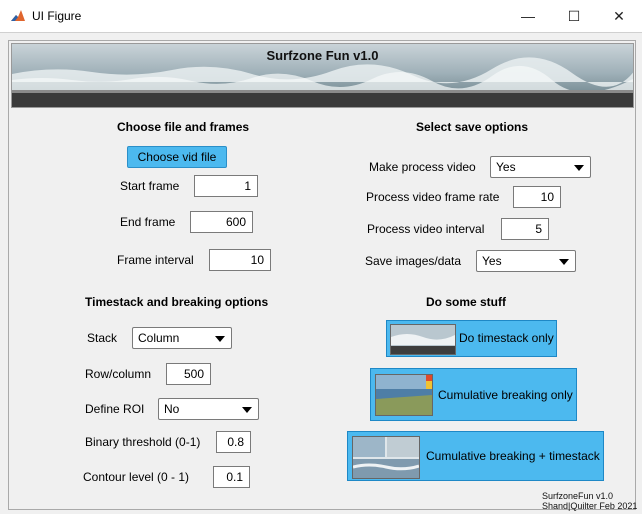 Image resolution: width=642 pixels, height=514 pixels. What do you see at coordinates (177, 302) in the screenshot?
I see `timestack-section-heading: Timestack and breaking options` at bounding box center [177, 302].